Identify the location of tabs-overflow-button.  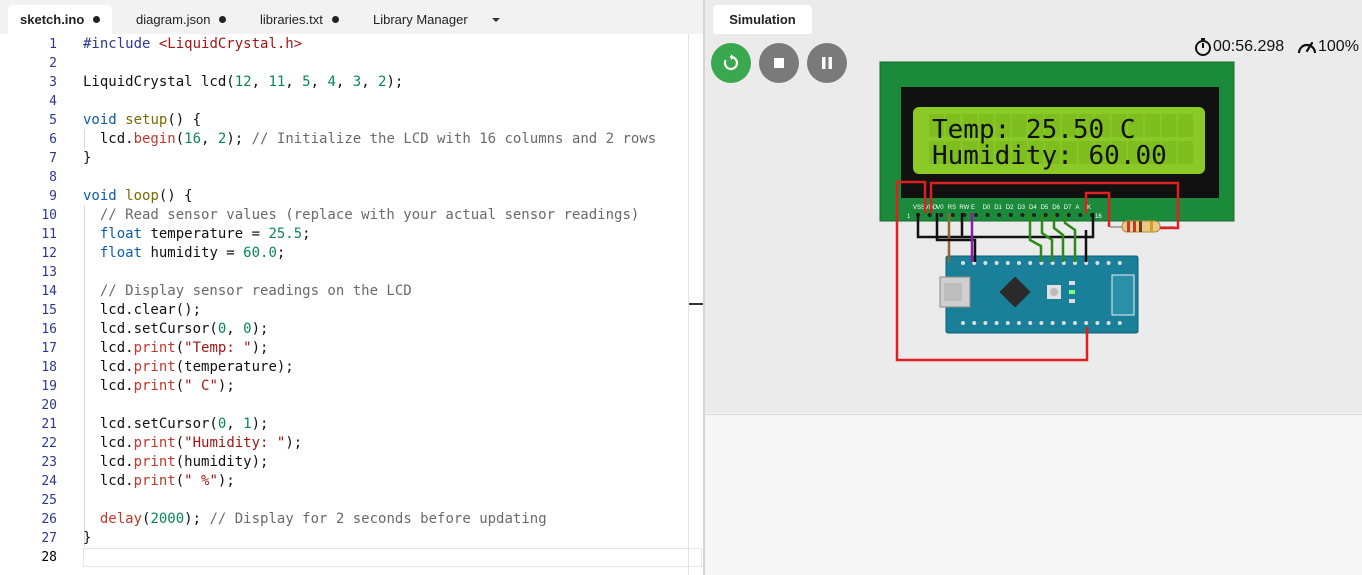
(496, 20).